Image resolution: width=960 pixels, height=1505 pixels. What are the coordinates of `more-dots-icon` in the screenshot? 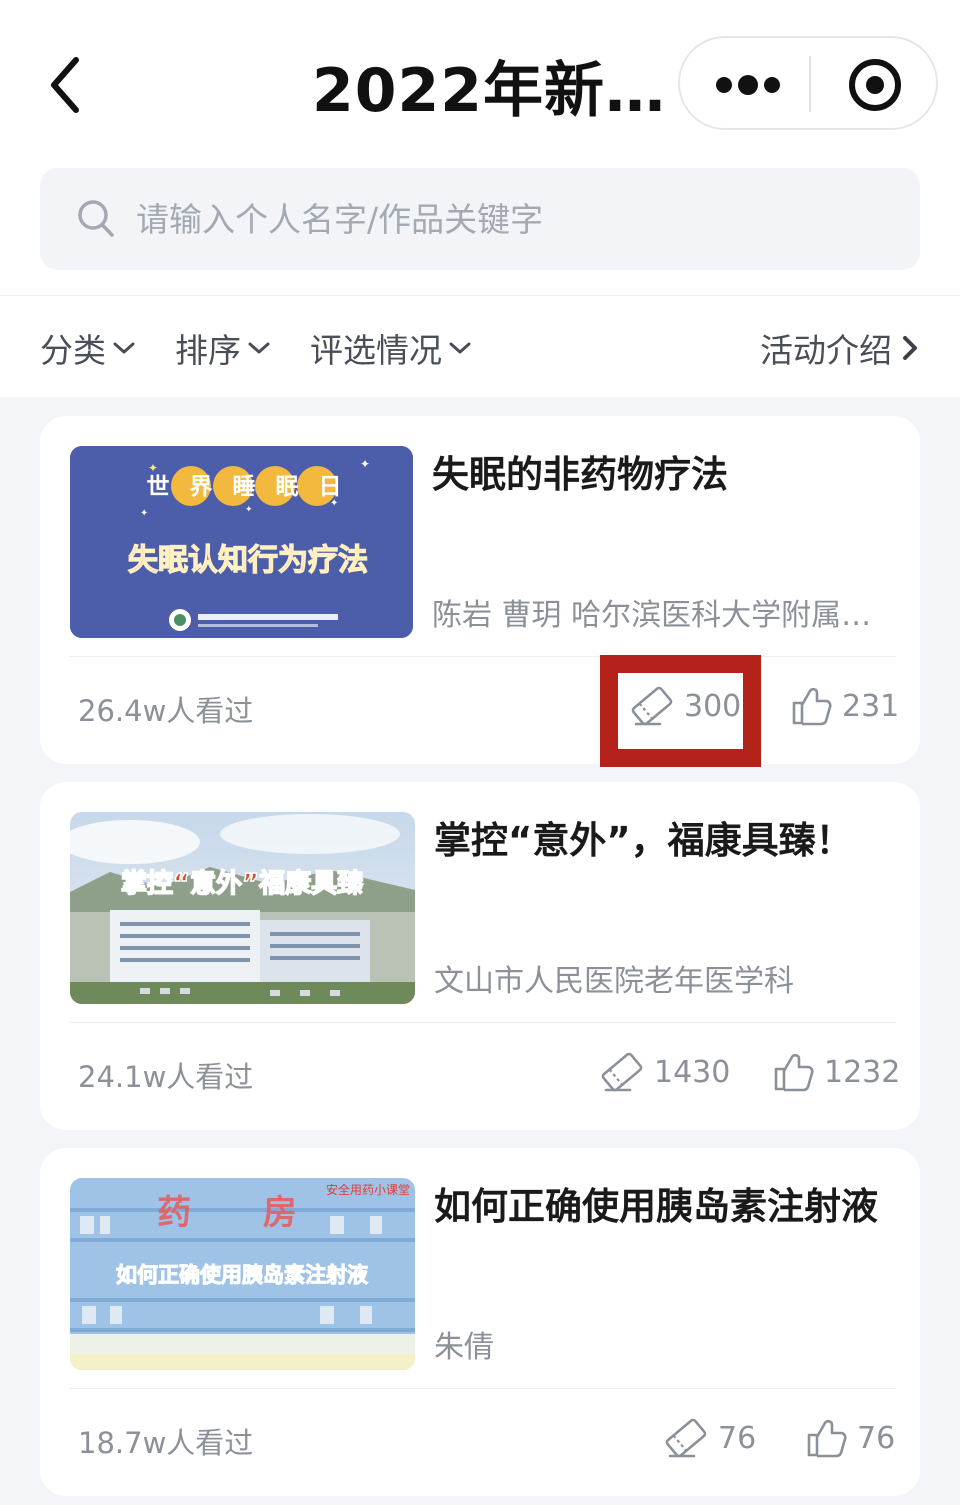 It's located at (748, 85).